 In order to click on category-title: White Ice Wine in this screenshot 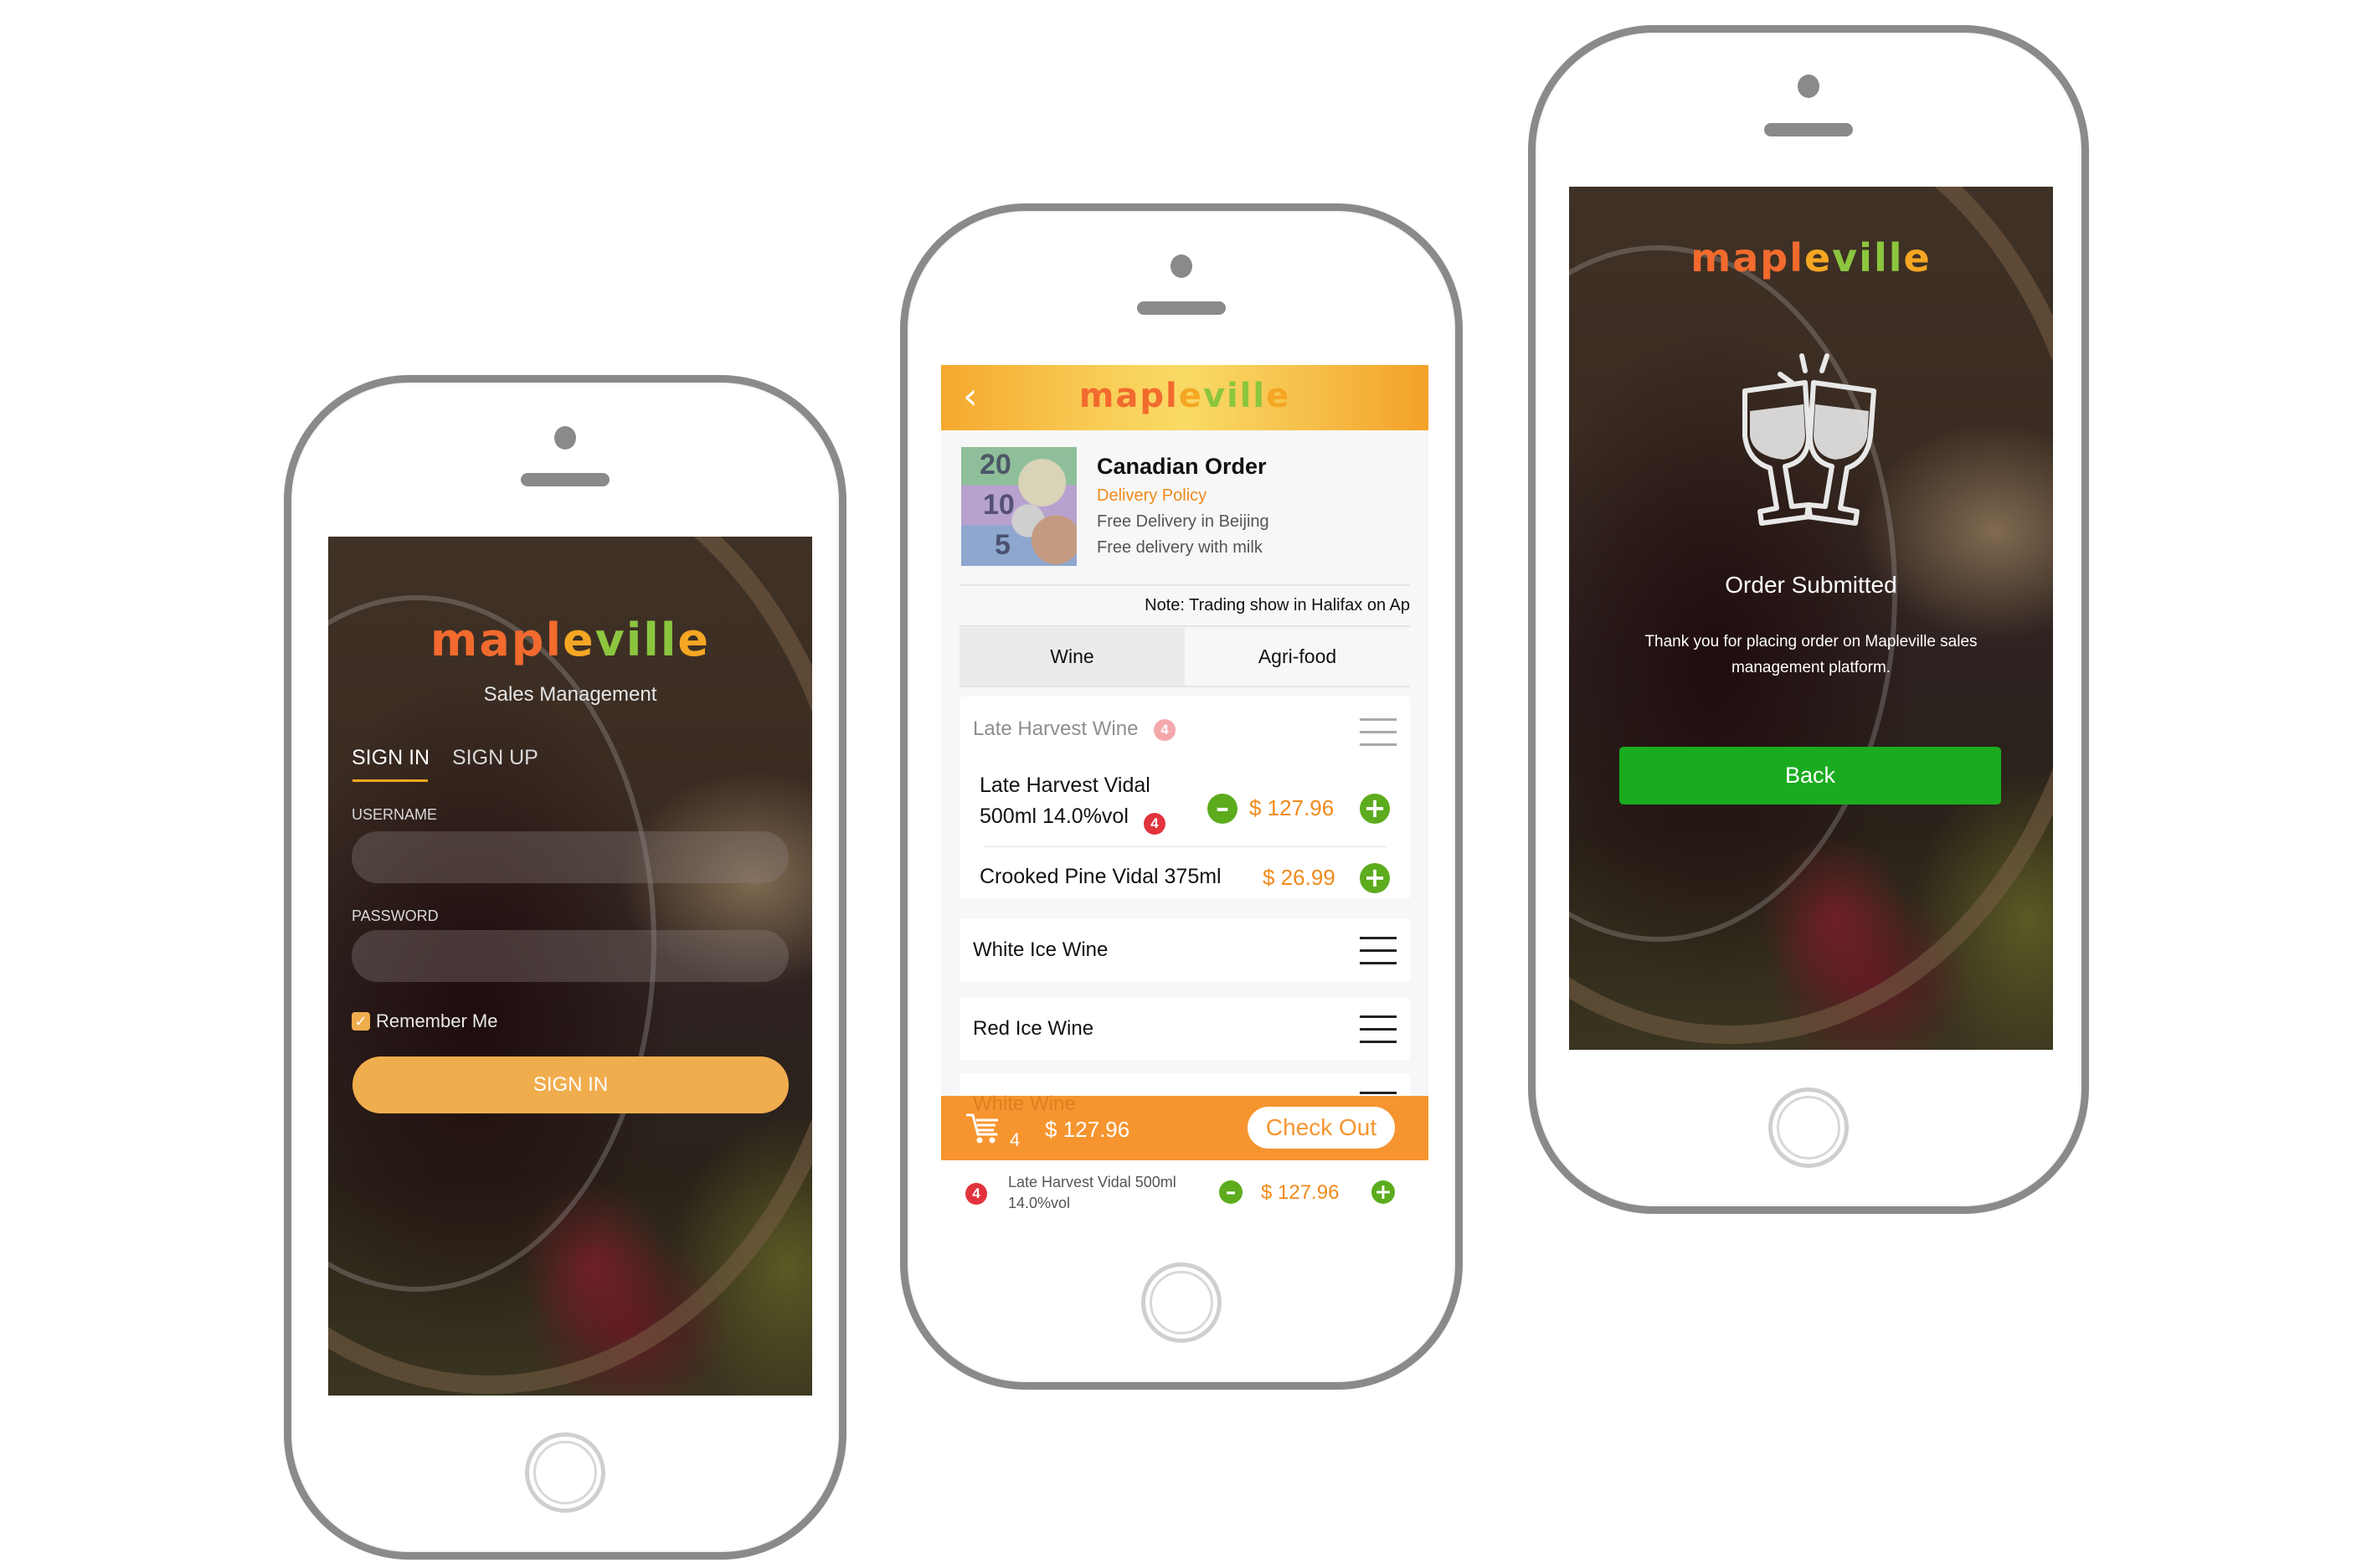, I will do `click(1041, 950)`.